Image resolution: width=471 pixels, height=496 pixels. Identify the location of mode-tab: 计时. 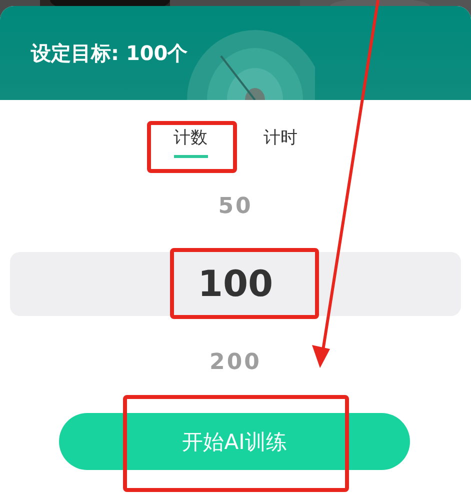
(281, 139).